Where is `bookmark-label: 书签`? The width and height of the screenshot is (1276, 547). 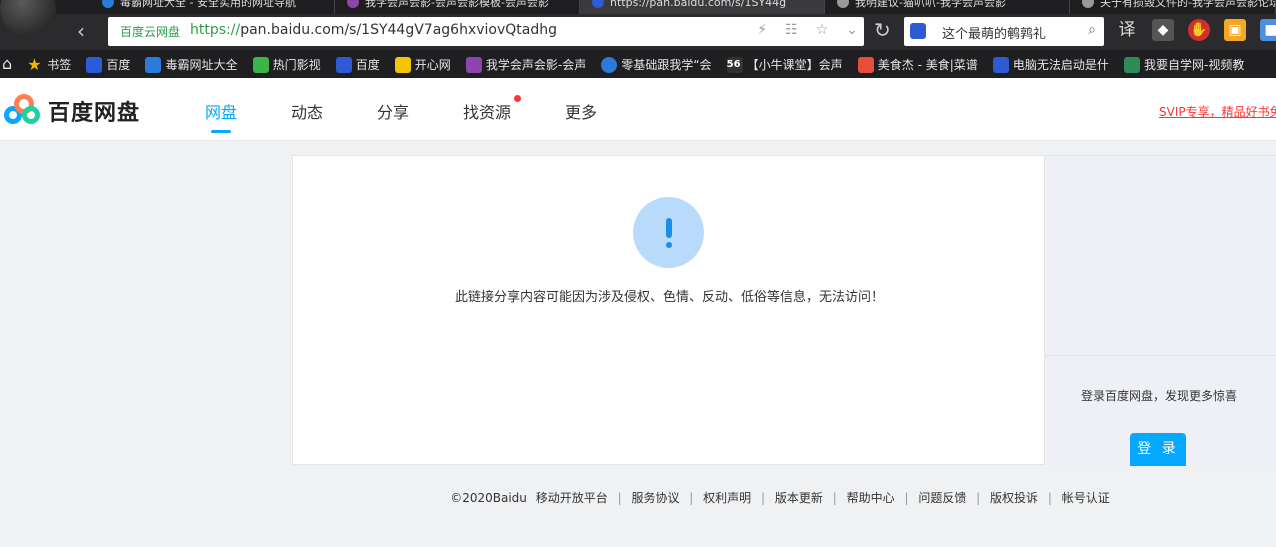
bookmark-label: 书签 is located at coordinates (59, 65).